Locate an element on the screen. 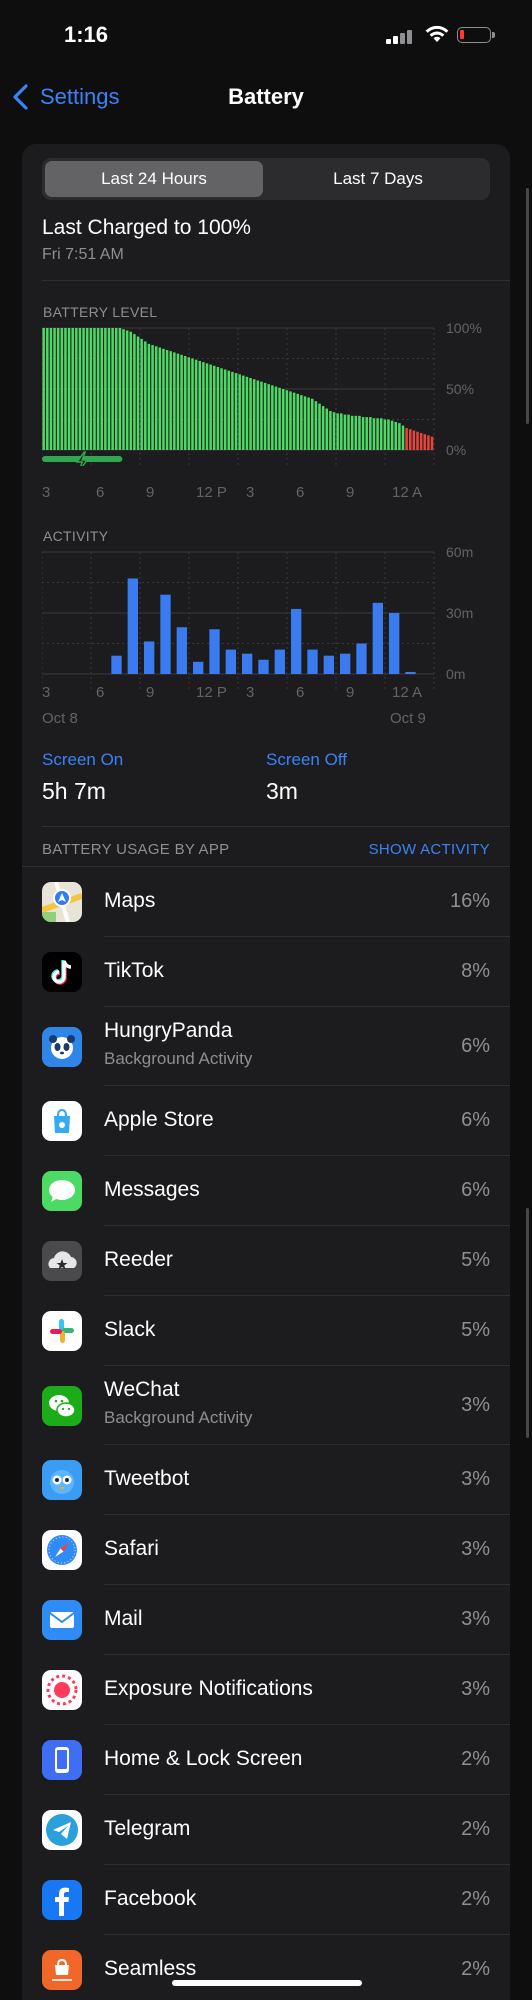 This screenshot has height=2000, width=532. app-row: HungryPanda Background Activity 6% is located at coordinates (266, 1046).